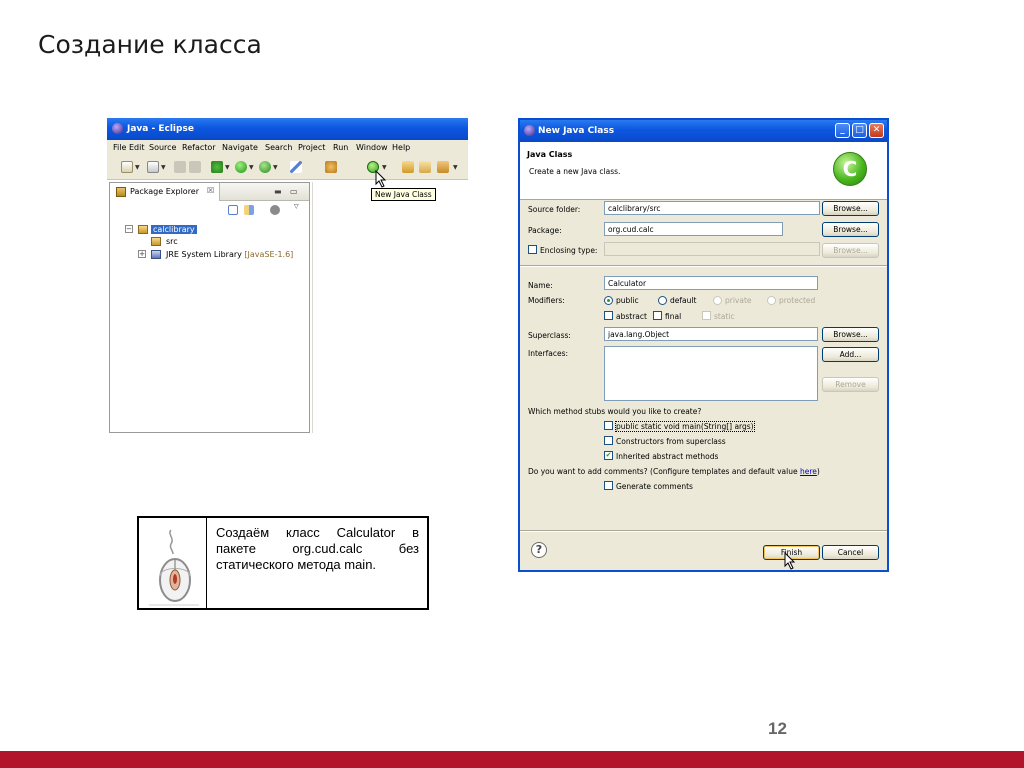 The height and width of the screenshot is (768, 1024). What do you see at coordinates (162, 147) in the screenshot?
I see `menu-source: Source` at bounding box center [162, 147].